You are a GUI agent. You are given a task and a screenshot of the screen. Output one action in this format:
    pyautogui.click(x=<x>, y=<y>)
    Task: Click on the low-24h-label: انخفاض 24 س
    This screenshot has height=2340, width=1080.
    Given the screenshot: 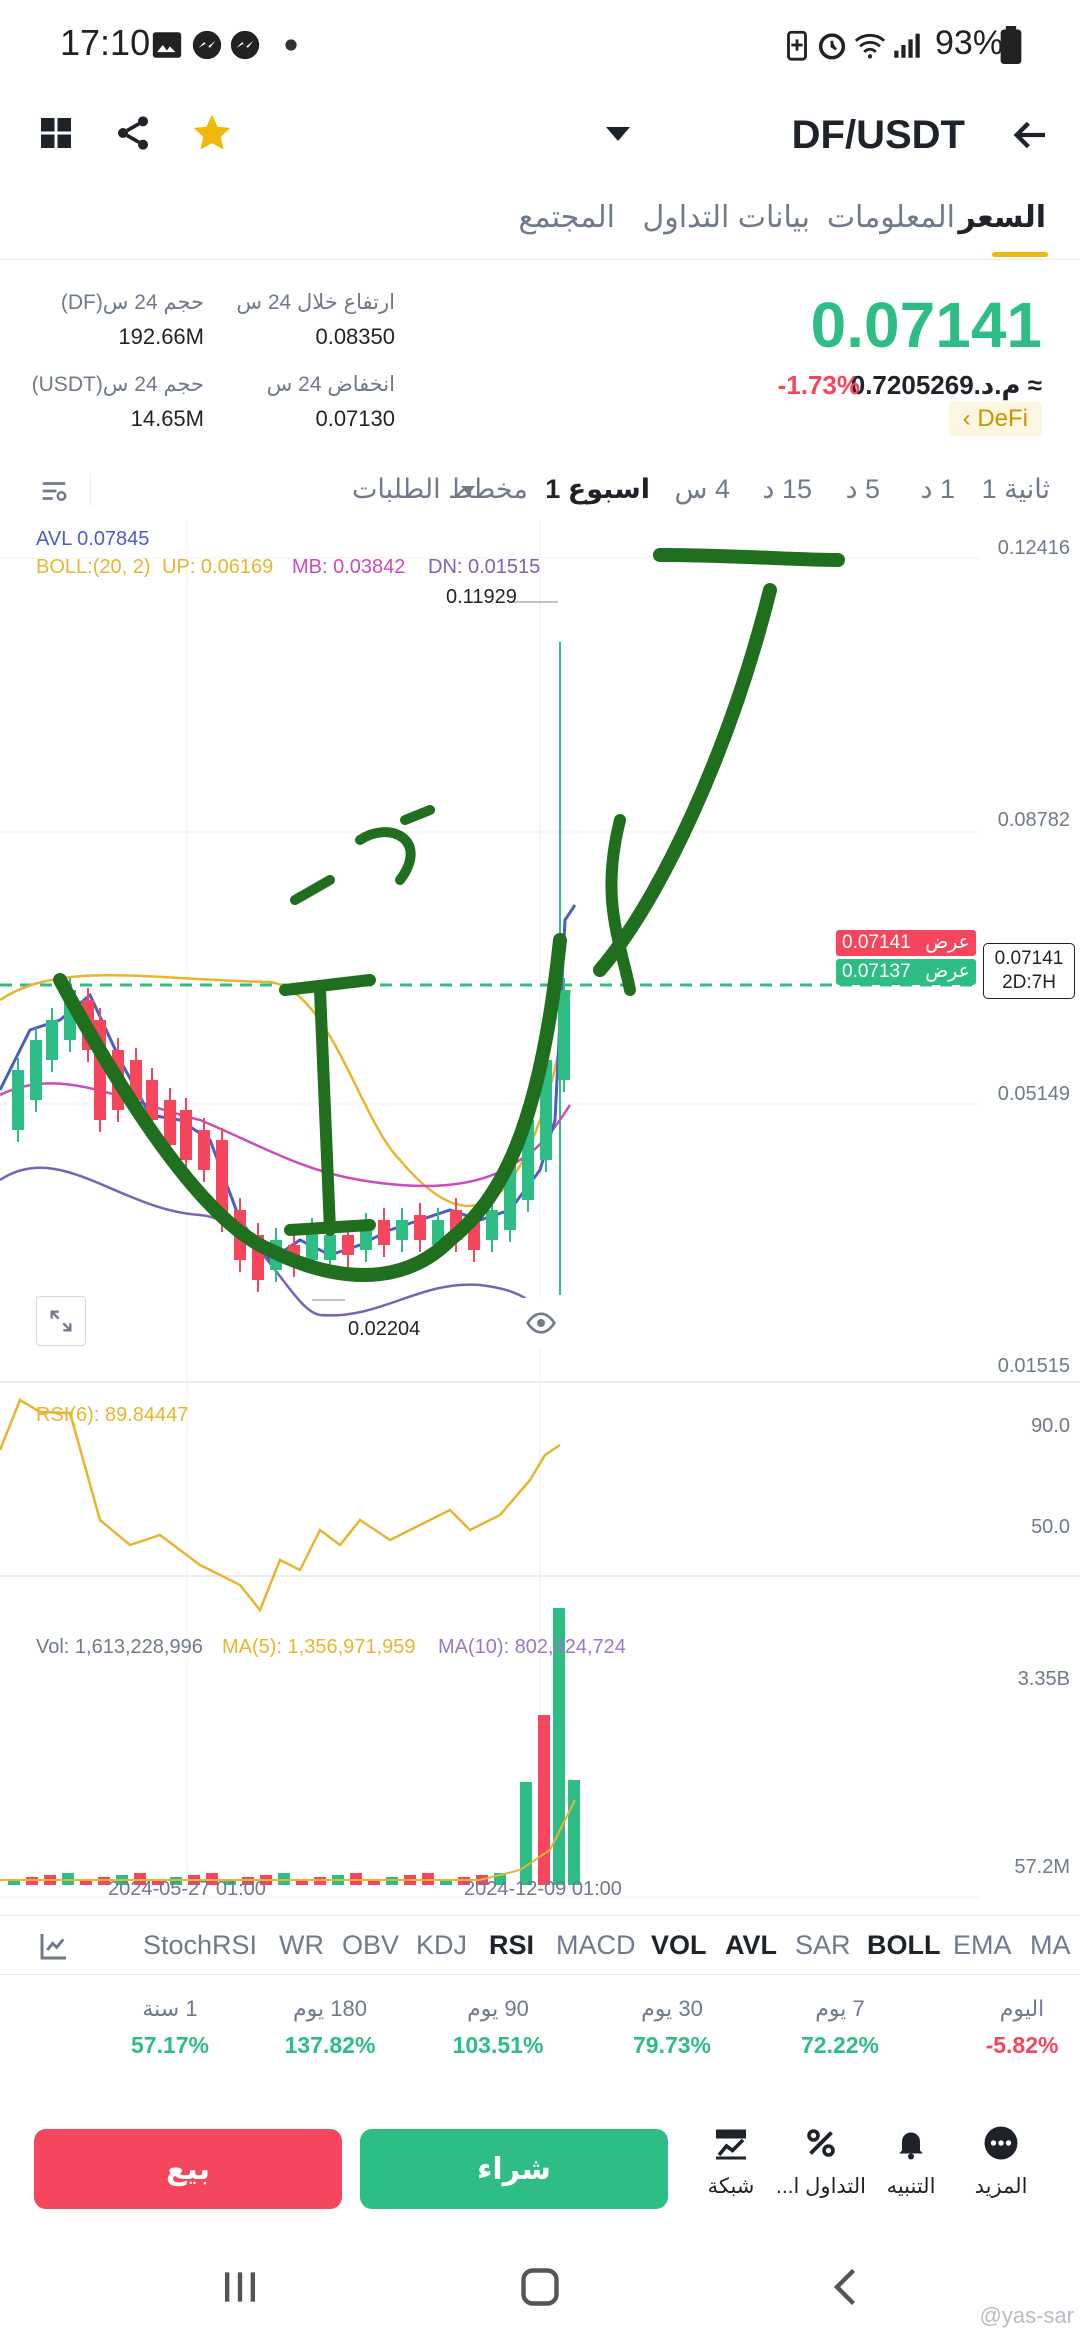 What is the action you would take?
    pyautogui.click(x=330, y=384)
    